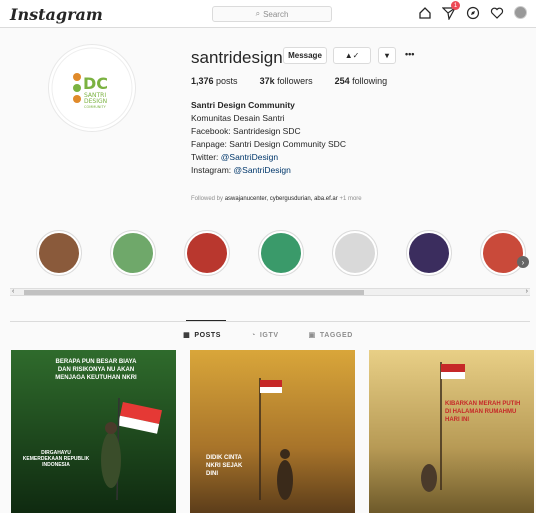 The height and width of the screenshot is (513, 536). What do you see at coordinates (227, 81) in the screenshot?
I see `posts-label: posts` at bounding box center [227, 81].